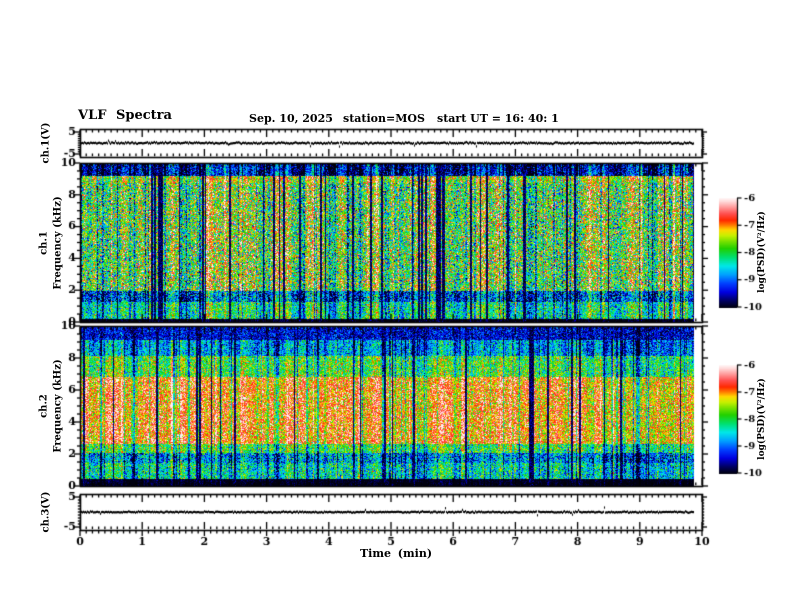  What do you see at coordinates (762, 419) in the screenshot?
I see `colorbar2-label: log(PSD)(V²/Hz)` at bounding box center [762, 419].